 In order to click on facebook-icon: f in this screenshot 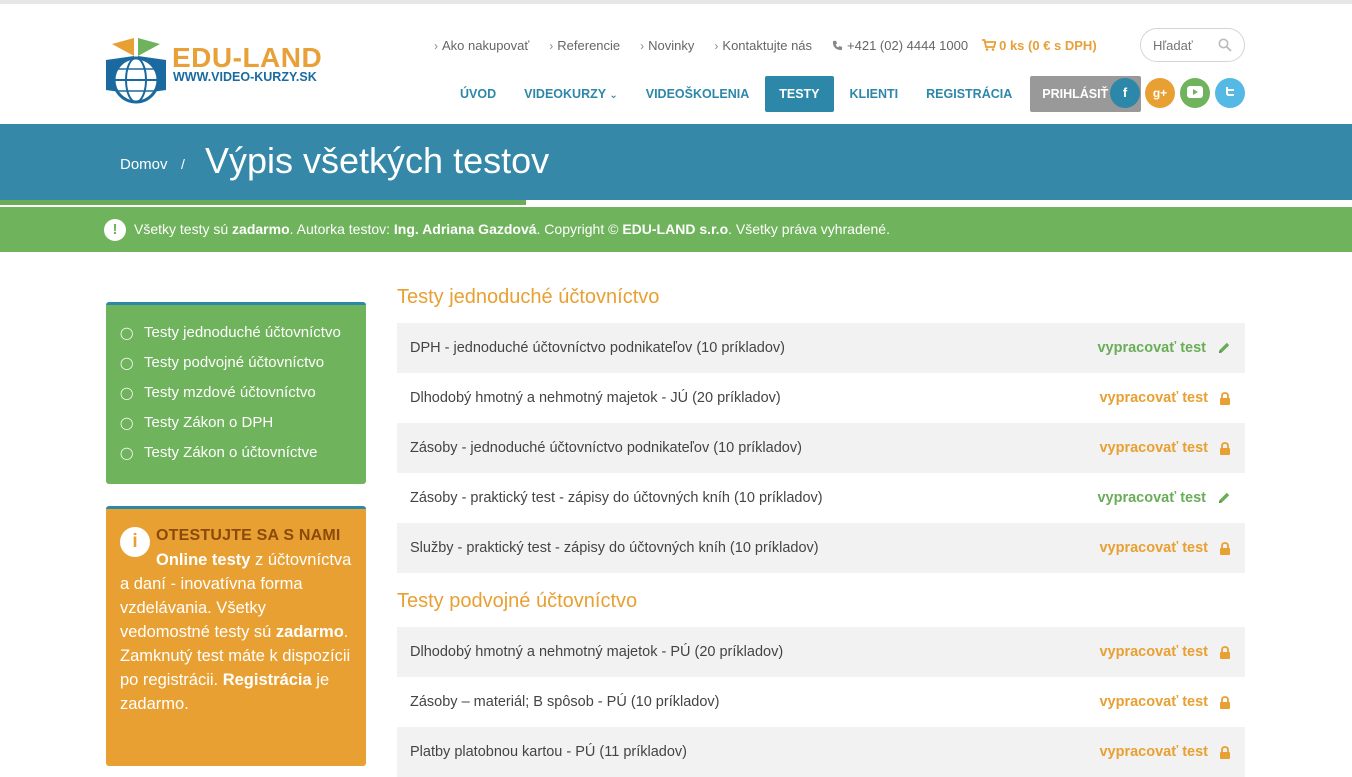, I will do `click(1125, 93)`.